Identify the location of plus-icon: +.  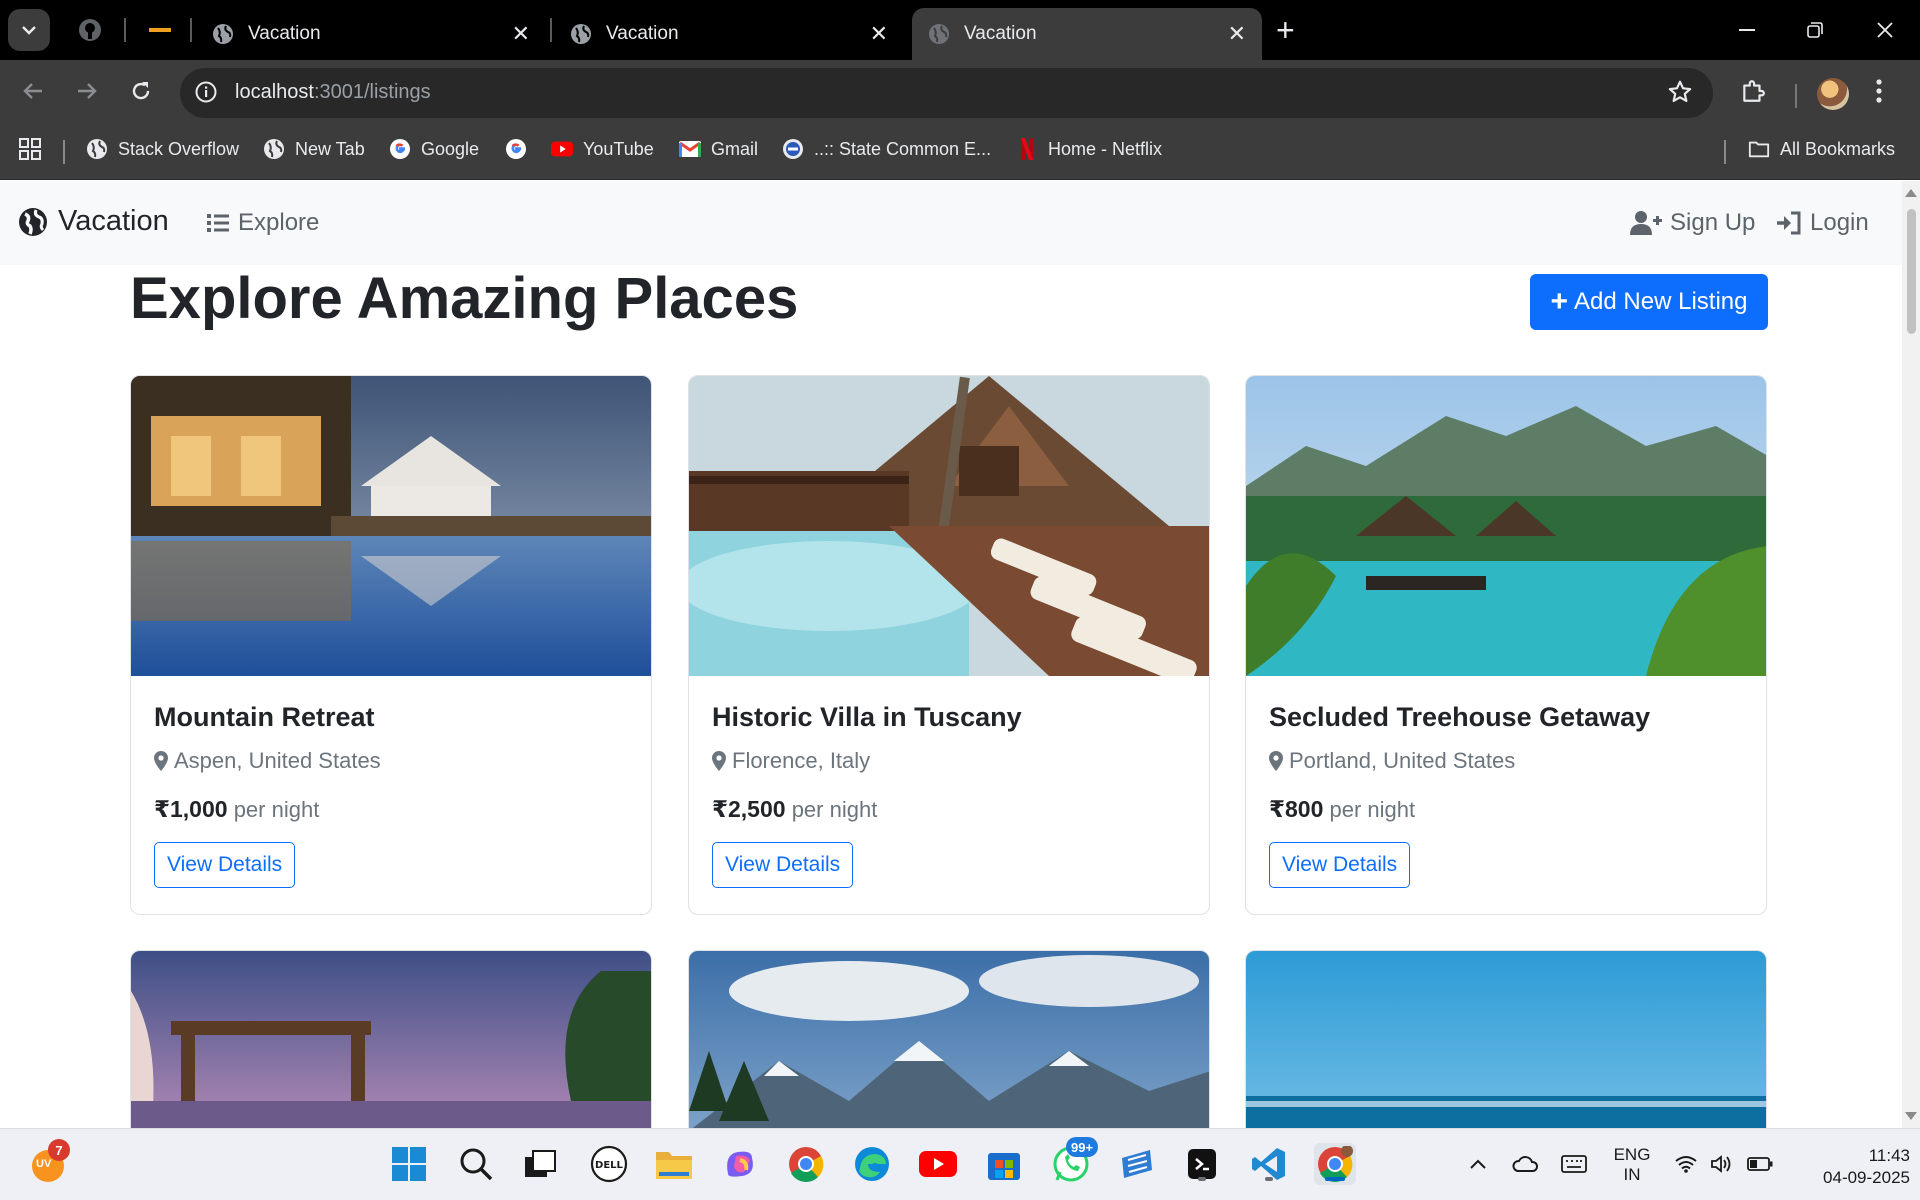
(1559, 301).